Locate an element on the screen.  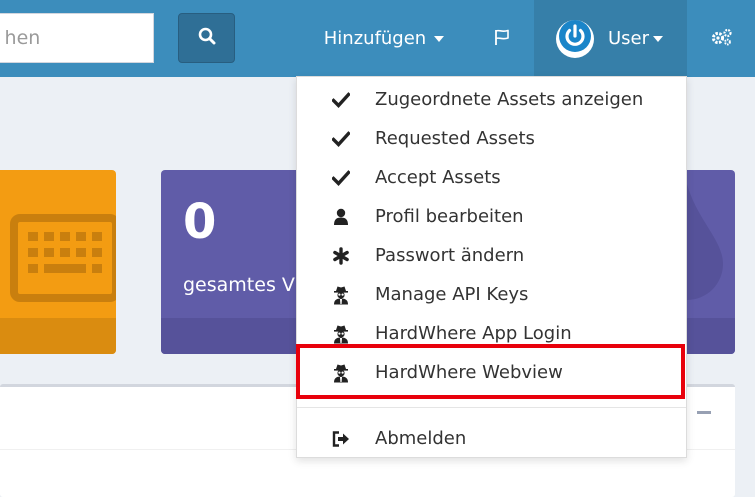
user-menu-toggle: User is located at coordinates (610, 38).